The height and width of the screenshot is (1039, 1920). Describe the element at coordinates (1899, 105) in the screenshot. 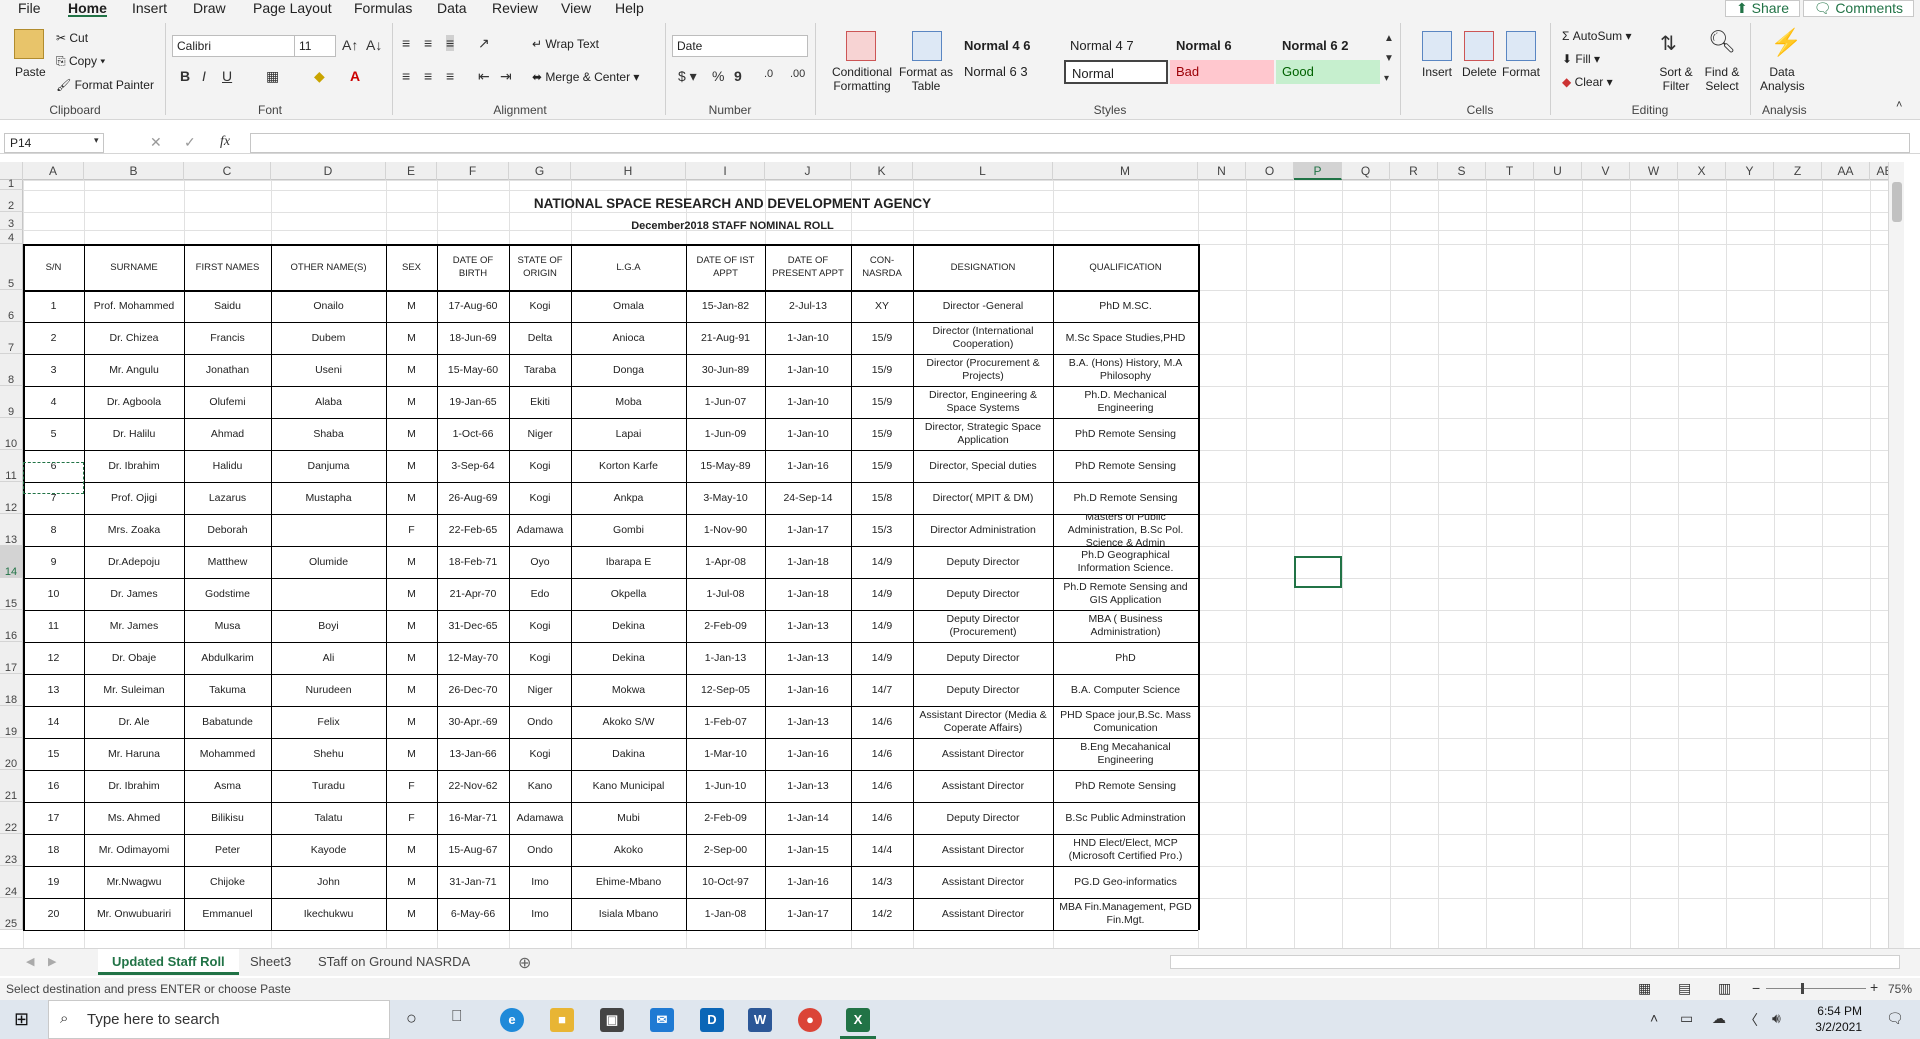

I see `collapse-ribbon-icon: ˄` at that location.